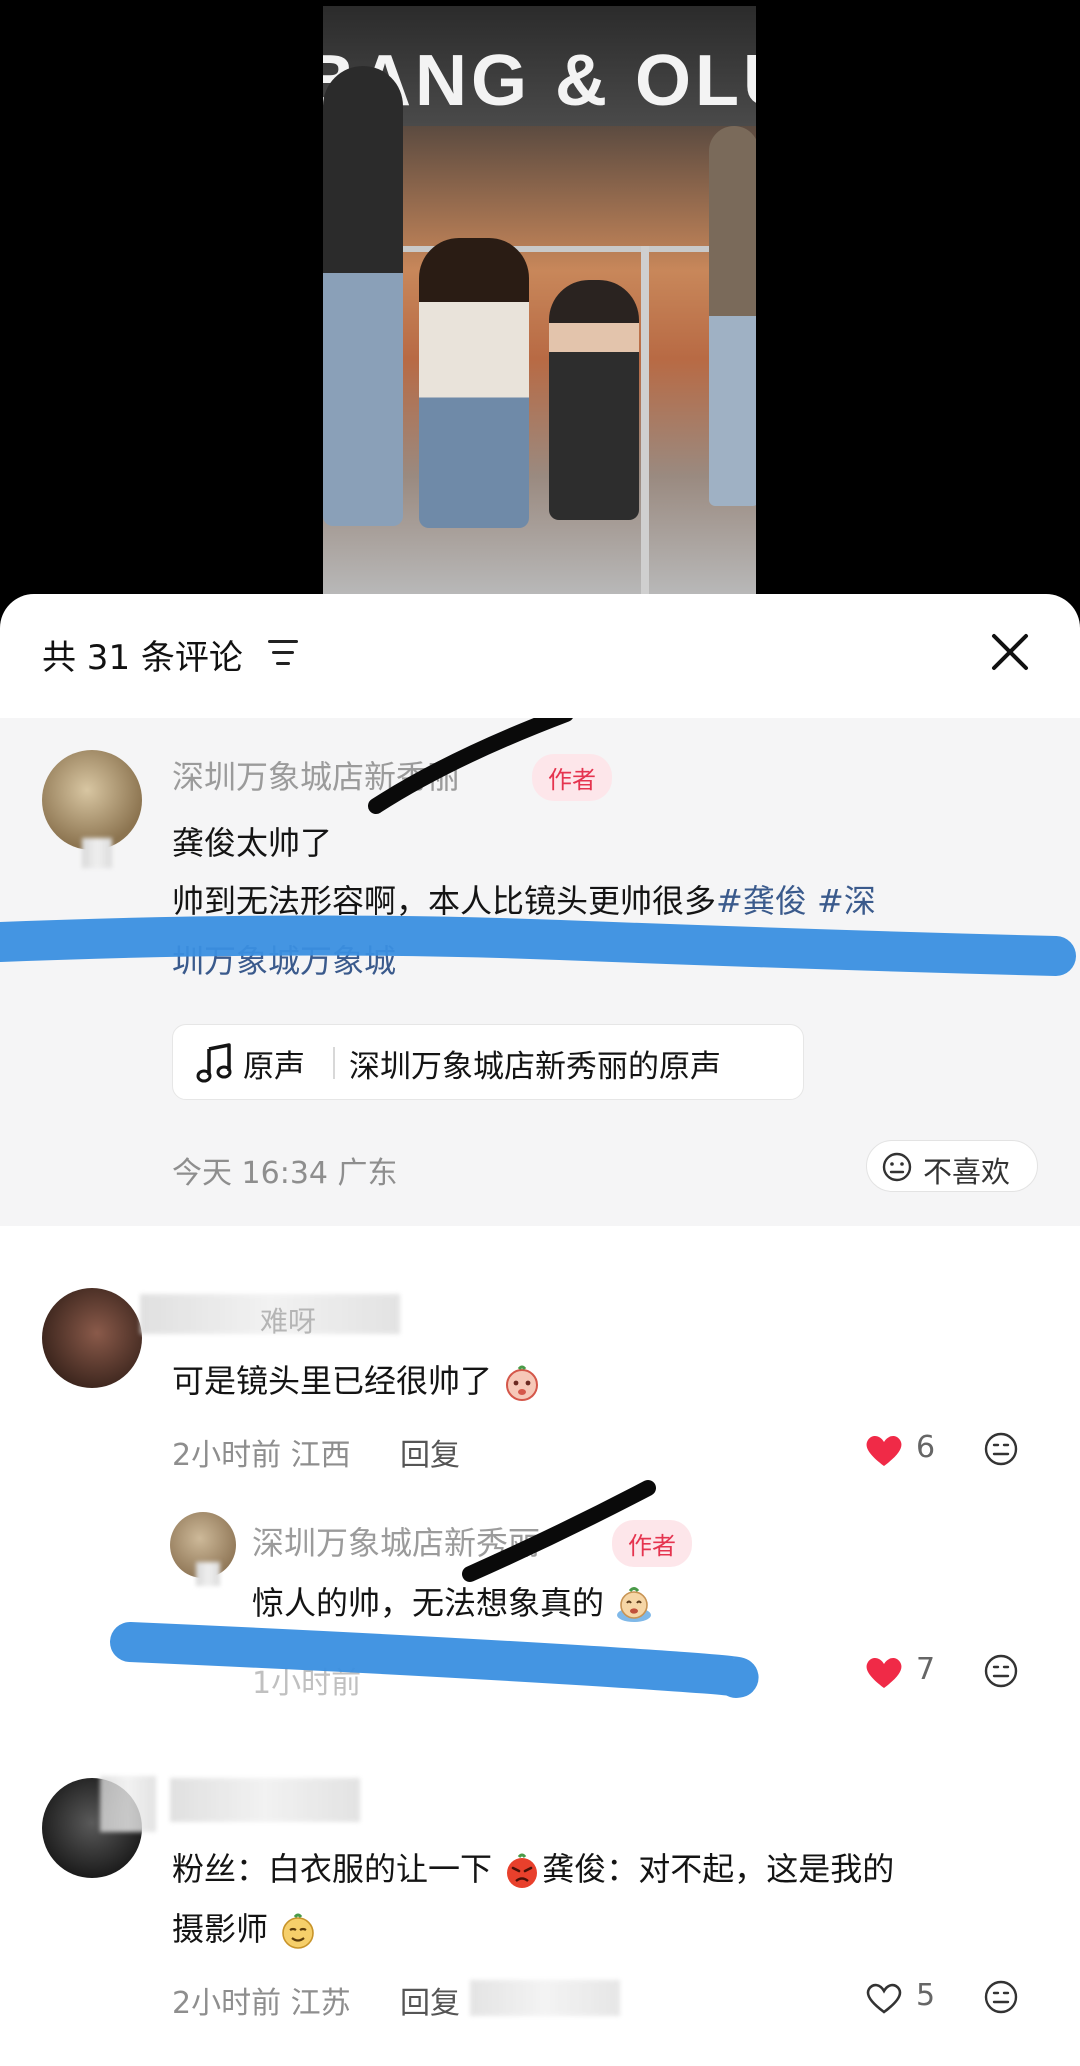  I want to click on person-right, so click(732, 316).